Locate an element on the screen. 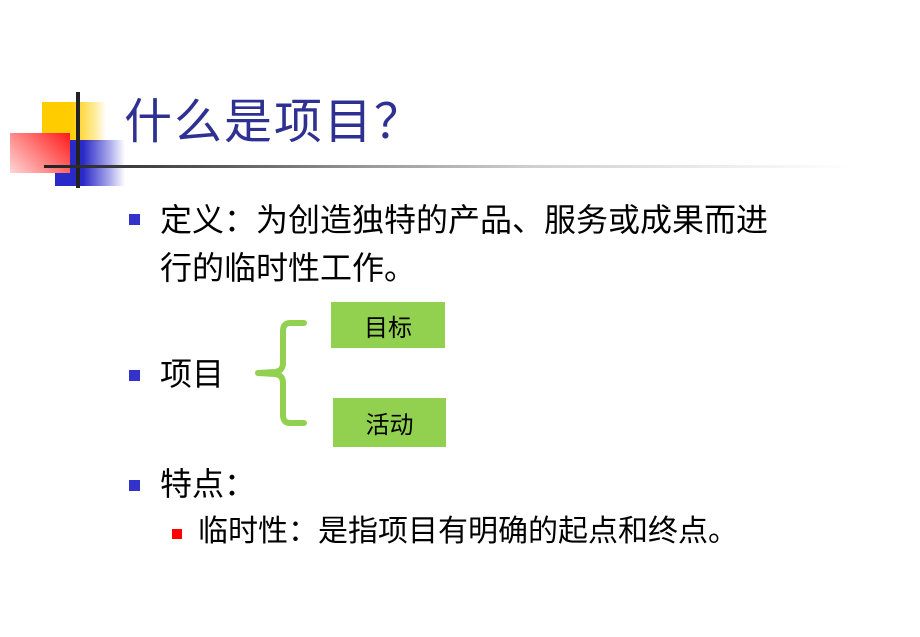 Image resolution: width=920 pixels, height=637 pixels. sub-item-temporary: 临时性：是指项目有明确的起点和终点。 is located at coordinates (468, 531).